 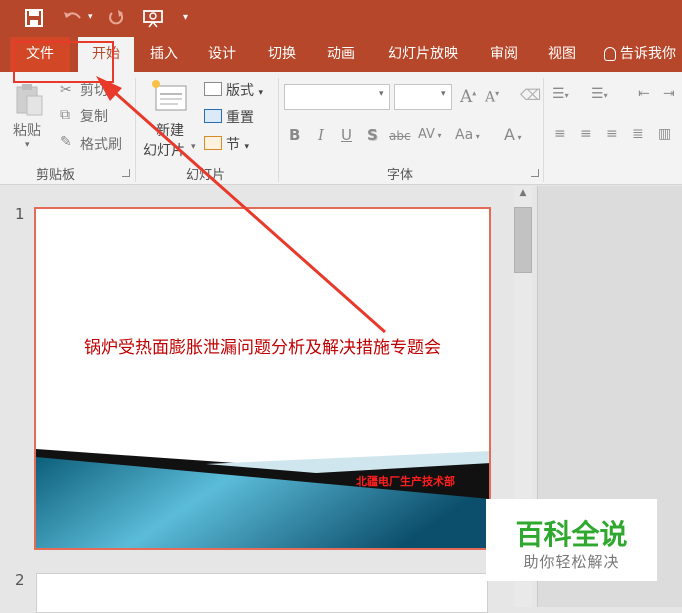 I want to click on slide-number: 2, so click(x=20, y=580).